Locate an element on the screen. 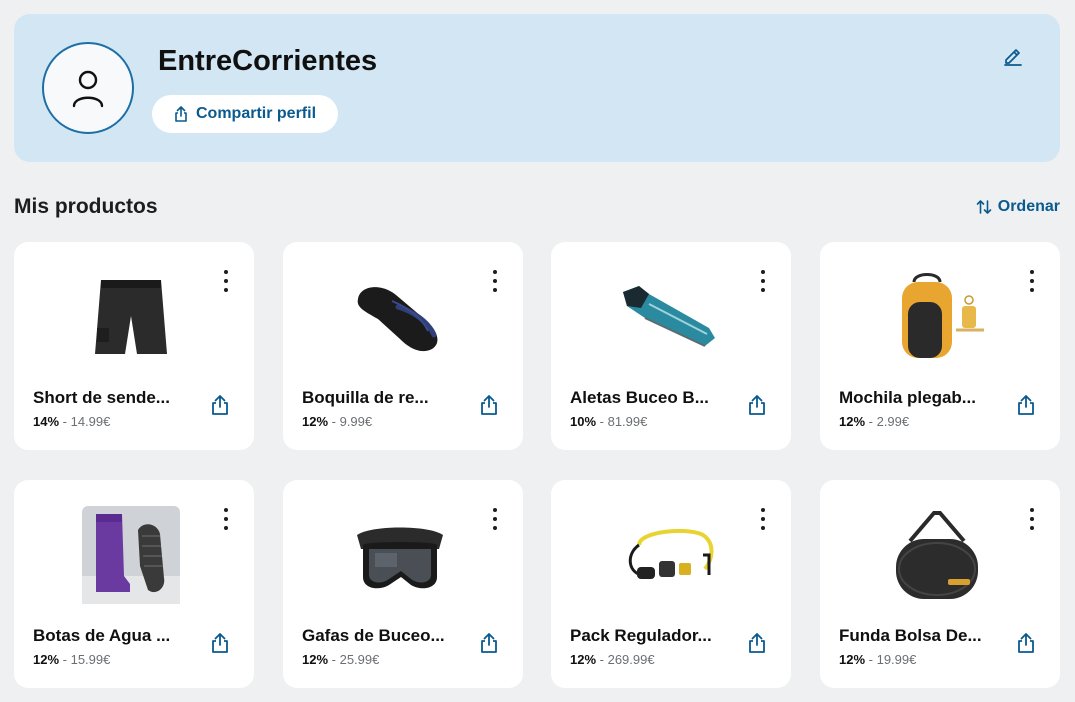 This screenshot has height=702, width=1075. share-profile-button: Compartir perfil is located at coordinates (245, 114).